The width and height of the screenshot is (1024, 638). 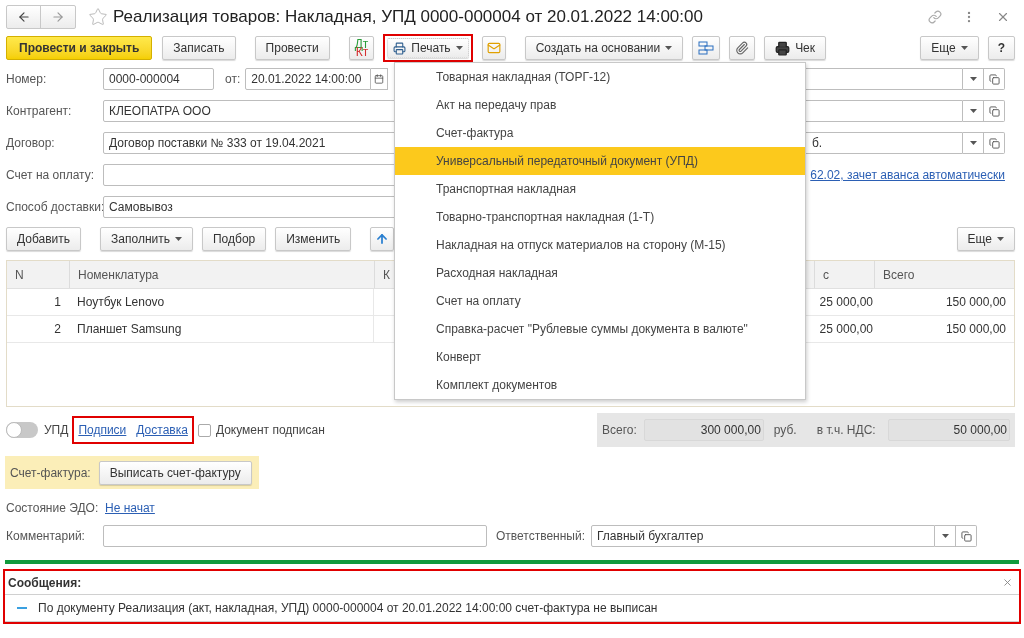 I want to click on total-field: 300 000,00, so click(x=703, y=430).